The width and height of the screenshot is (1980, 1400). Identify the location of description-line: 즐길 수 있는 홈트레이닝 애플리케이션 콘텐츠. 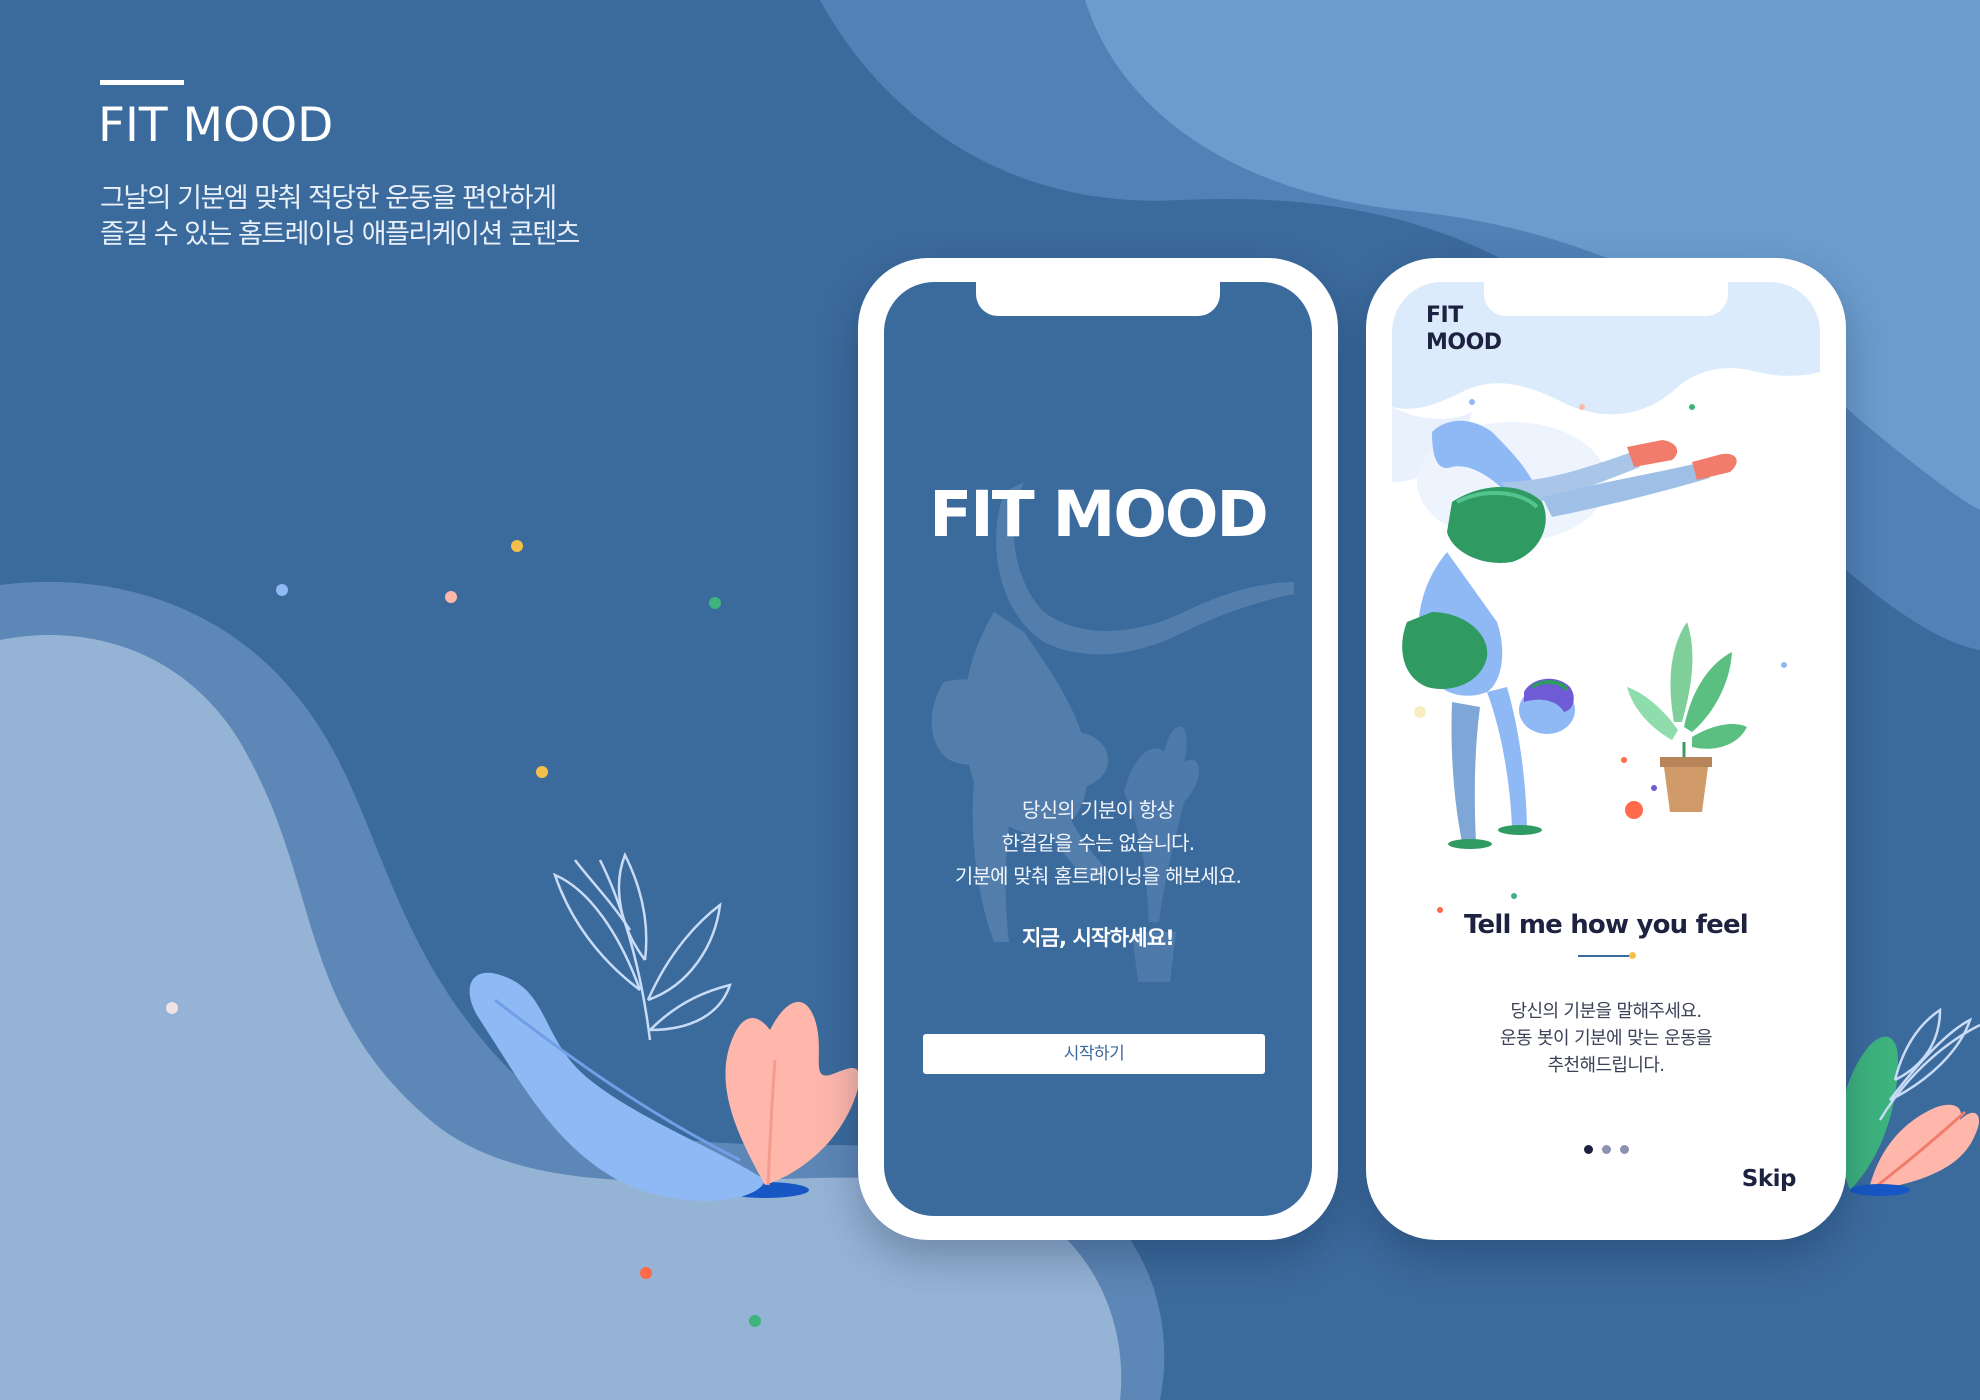
(340, 234).